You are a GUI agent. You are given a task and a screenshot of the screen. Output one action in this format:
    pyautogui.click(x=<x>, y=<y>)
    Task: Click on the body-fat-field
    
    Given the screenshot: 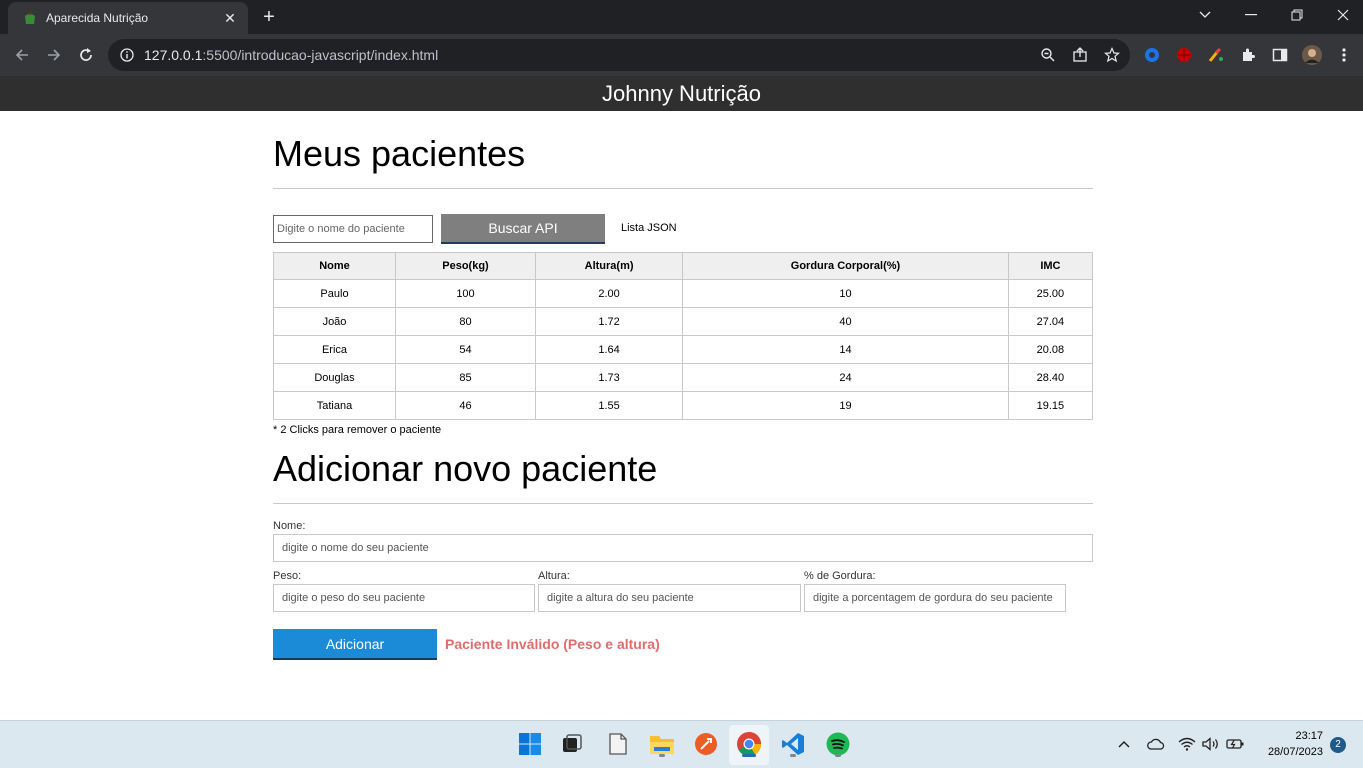 What is the action you would take?
    pyautogui.click(x=935, y=598)
    